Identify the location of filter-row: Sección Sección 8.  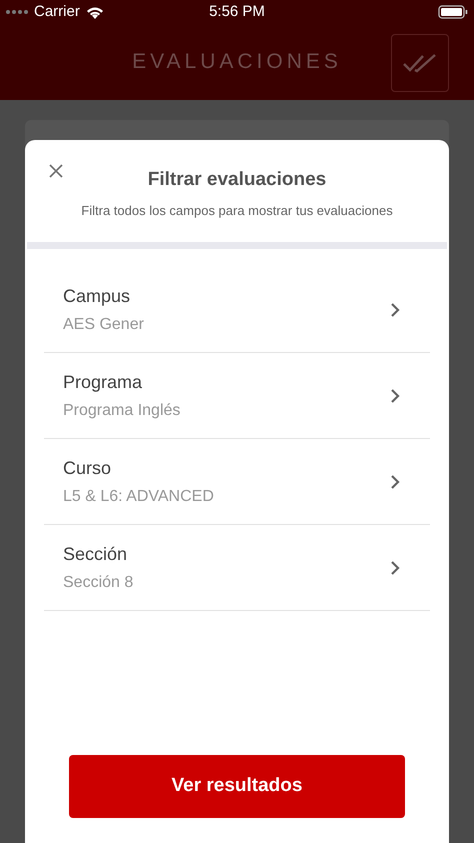
(237, 568).